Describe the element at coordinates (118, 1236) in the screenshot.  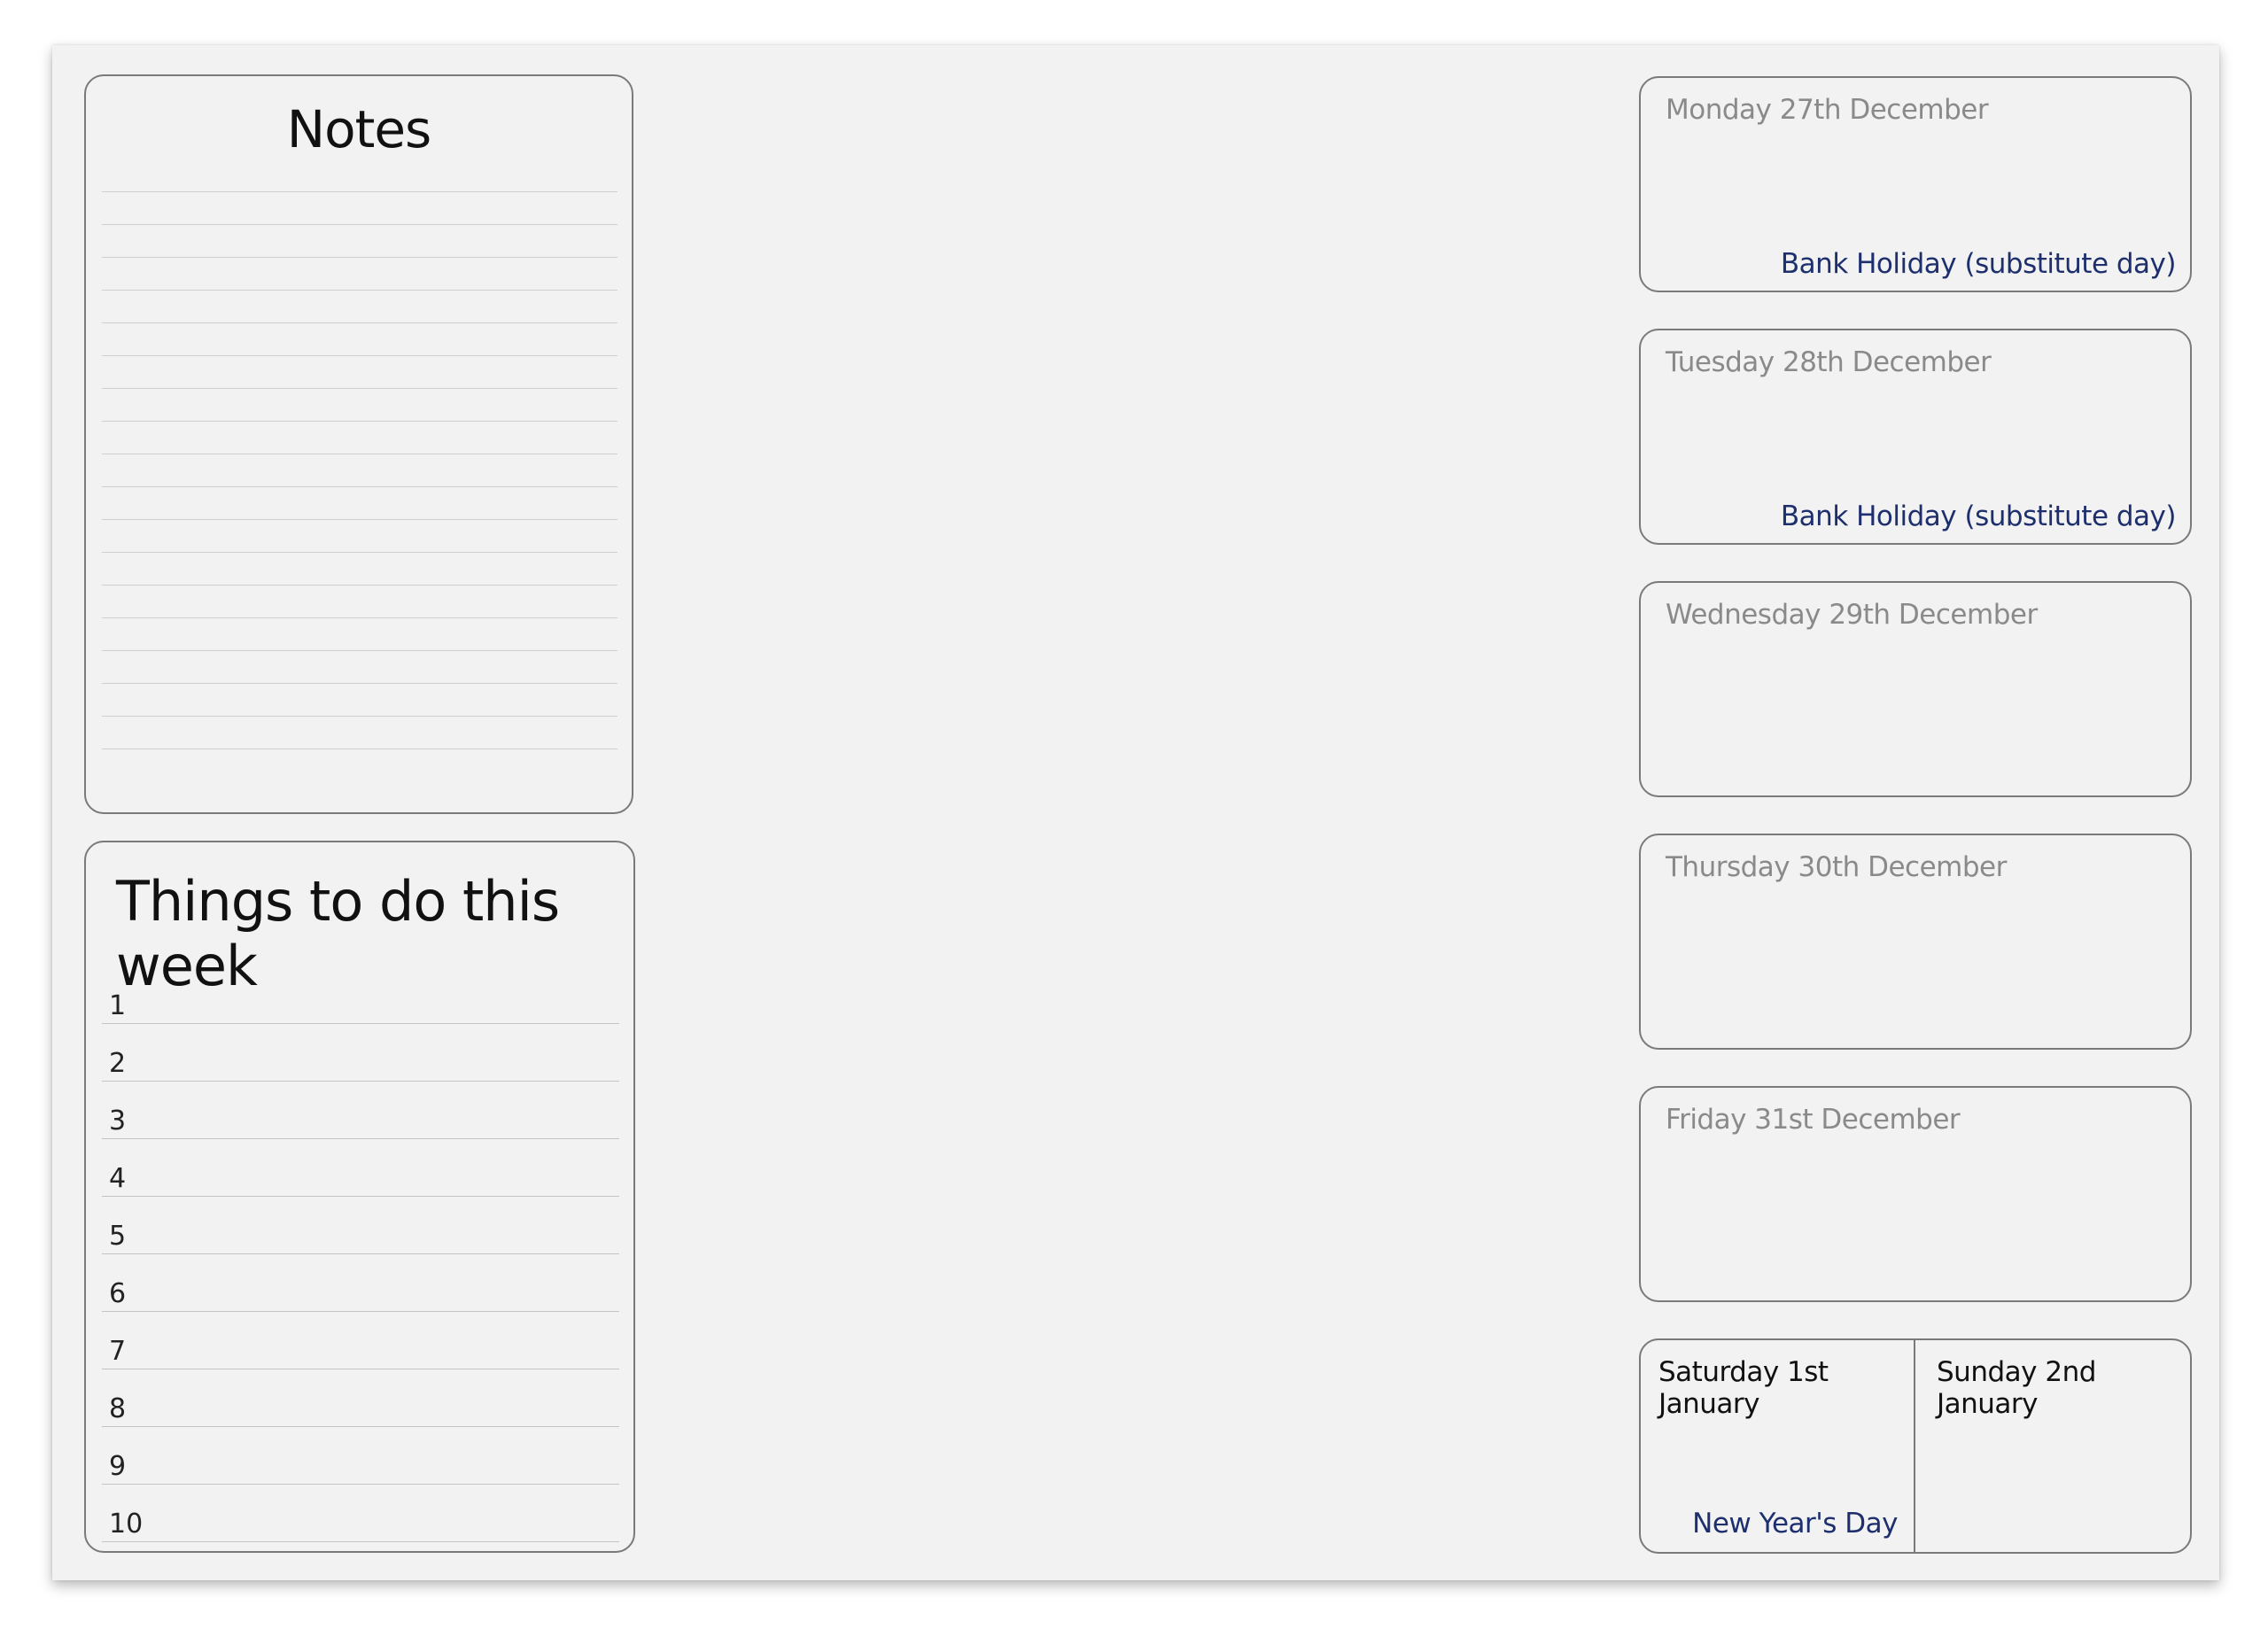
I see `todo-number: 5` at that location.